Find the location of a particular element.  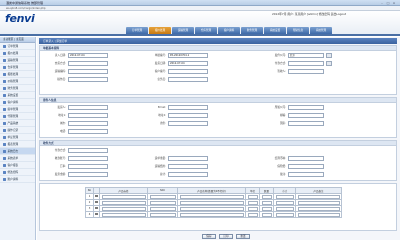

maximize-icon: □ is located at coordinates (388, 3).